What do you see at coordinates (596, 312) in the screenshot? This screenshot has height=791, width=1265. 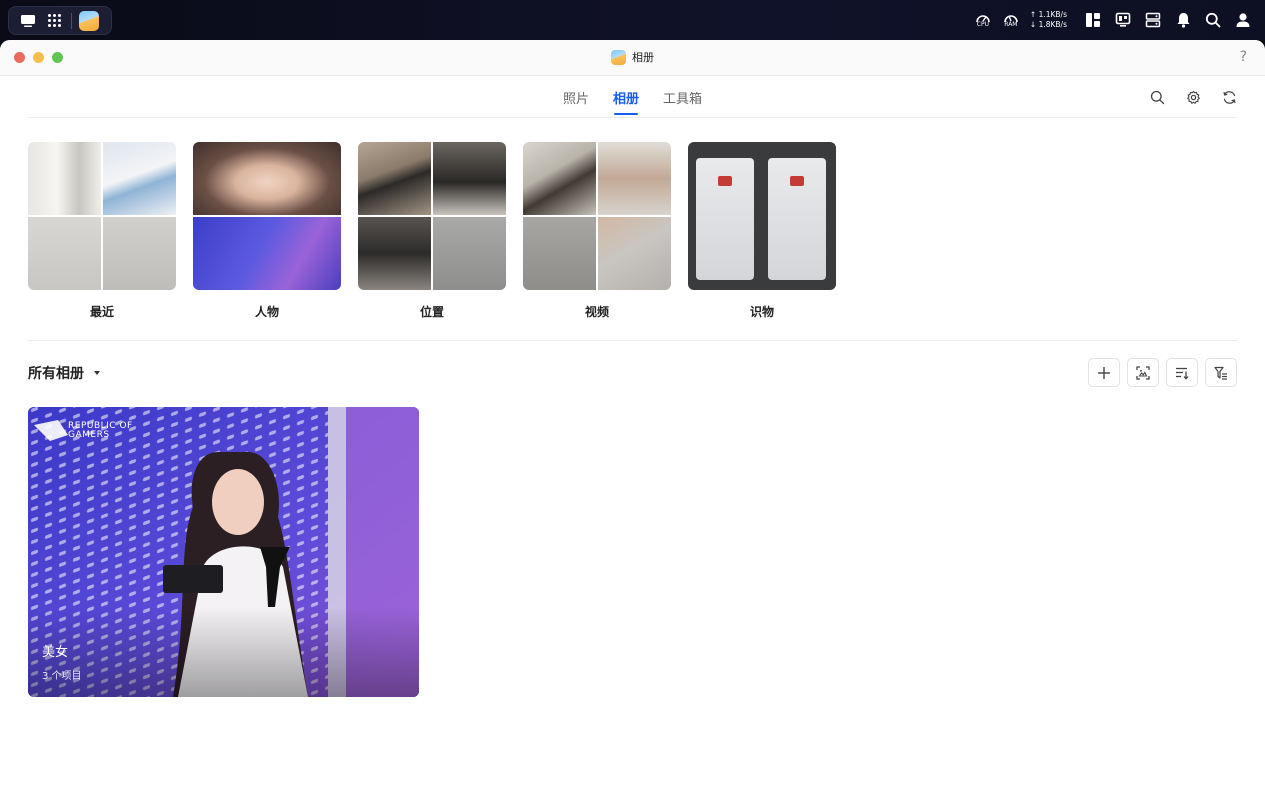 I see `category-label: 视频` at bounding box center [596, 312].